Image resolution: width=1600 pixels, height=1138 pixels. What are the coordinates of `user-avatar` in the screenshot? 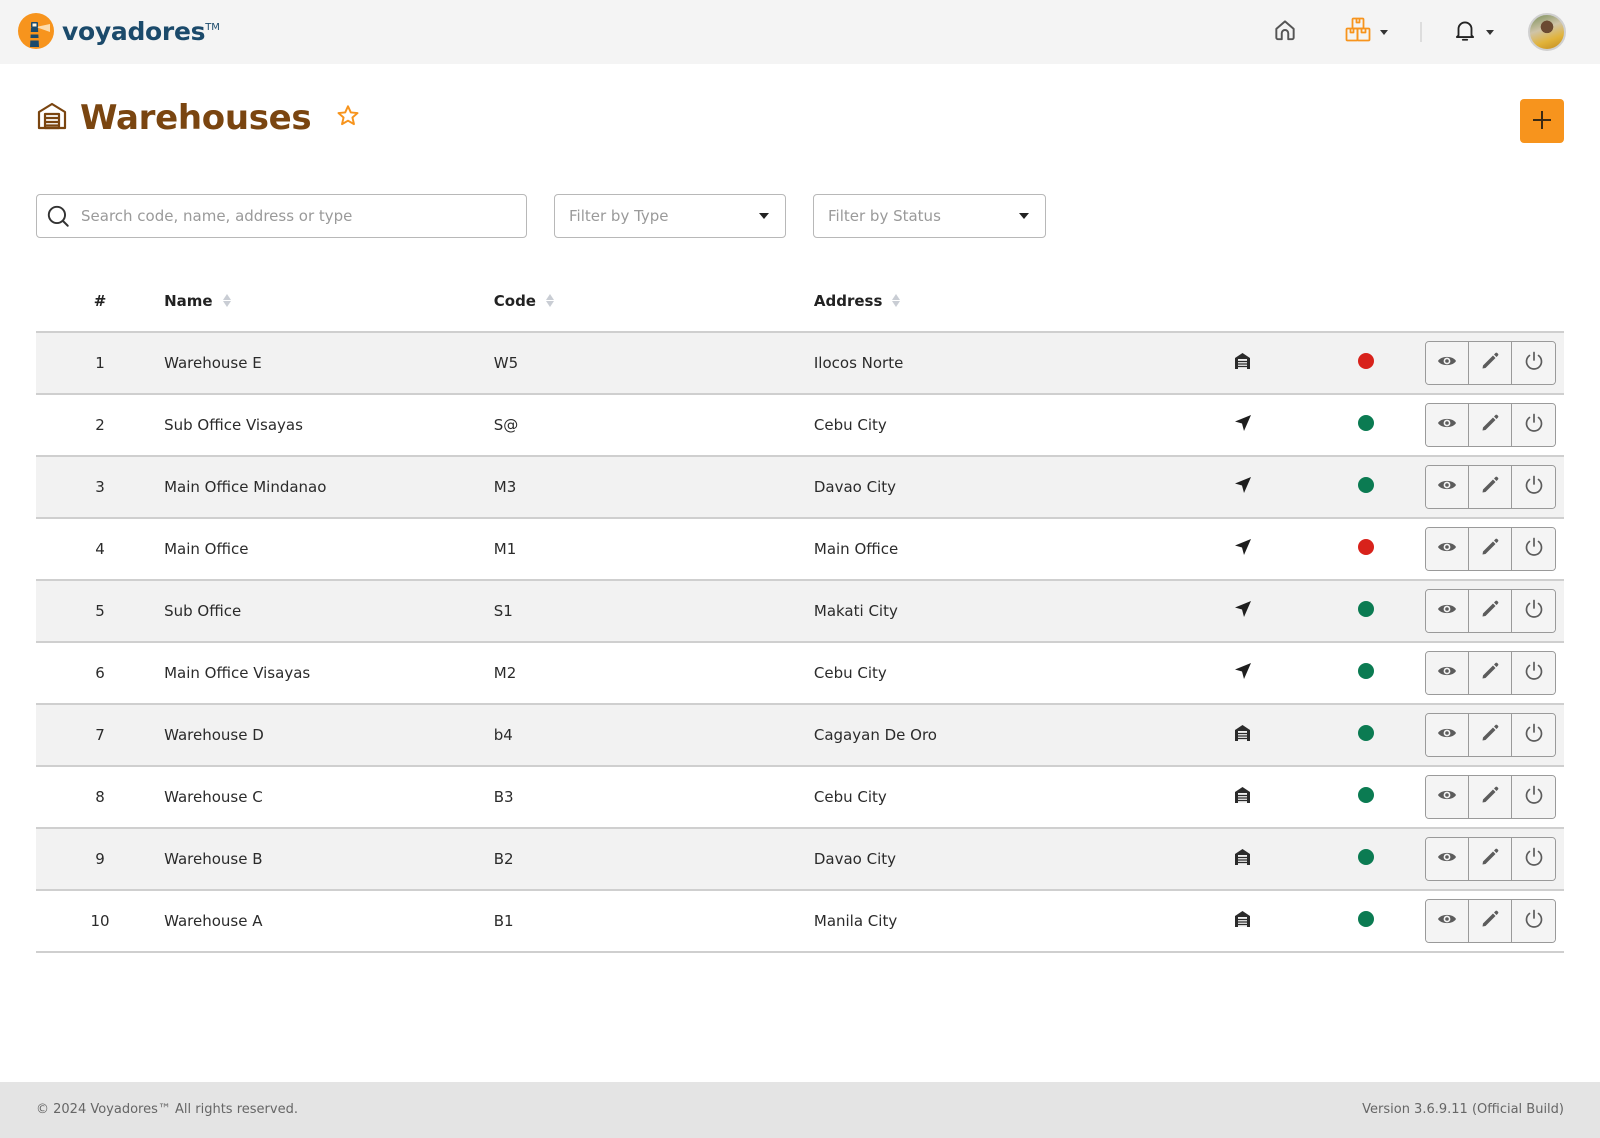 It's located at (1547, 32).